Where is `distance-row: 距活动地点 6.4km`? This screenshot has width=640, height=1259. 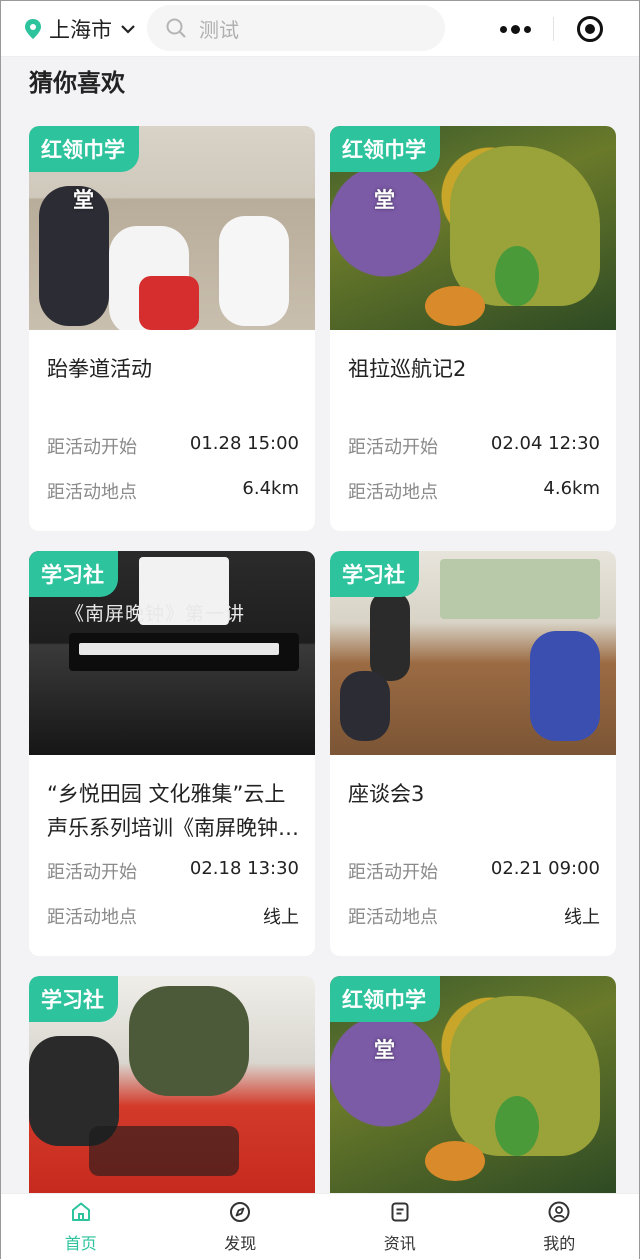 distance-row: 距活动地点 6.4km is located at coordinates (173, 491).